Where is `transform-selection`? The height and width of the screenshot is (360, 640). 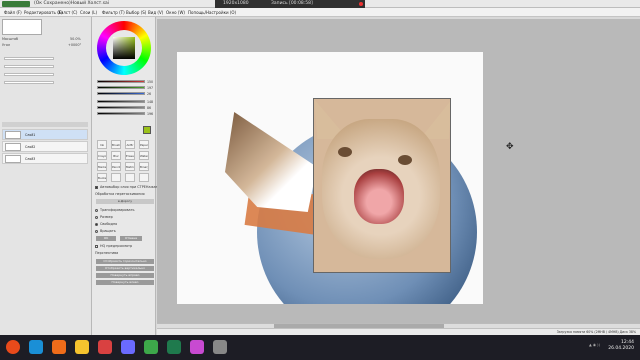
transform-selection is located at coordinates (382, 185).